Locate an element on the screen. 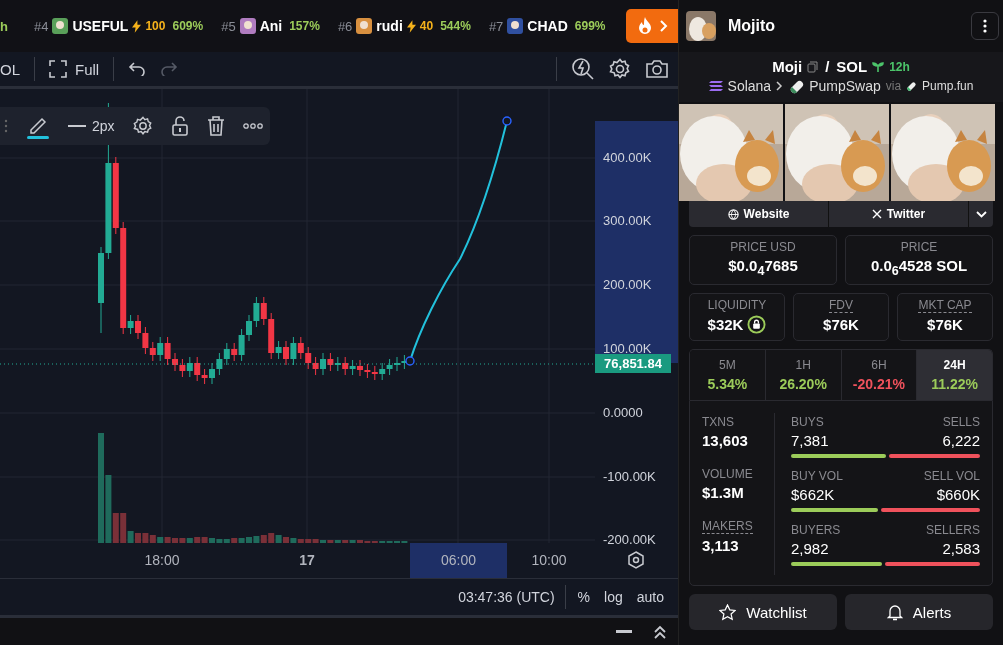 The width and height of the screenshot is (1003, 645). time-label: 06:00 is located at coordinates (458, 560).